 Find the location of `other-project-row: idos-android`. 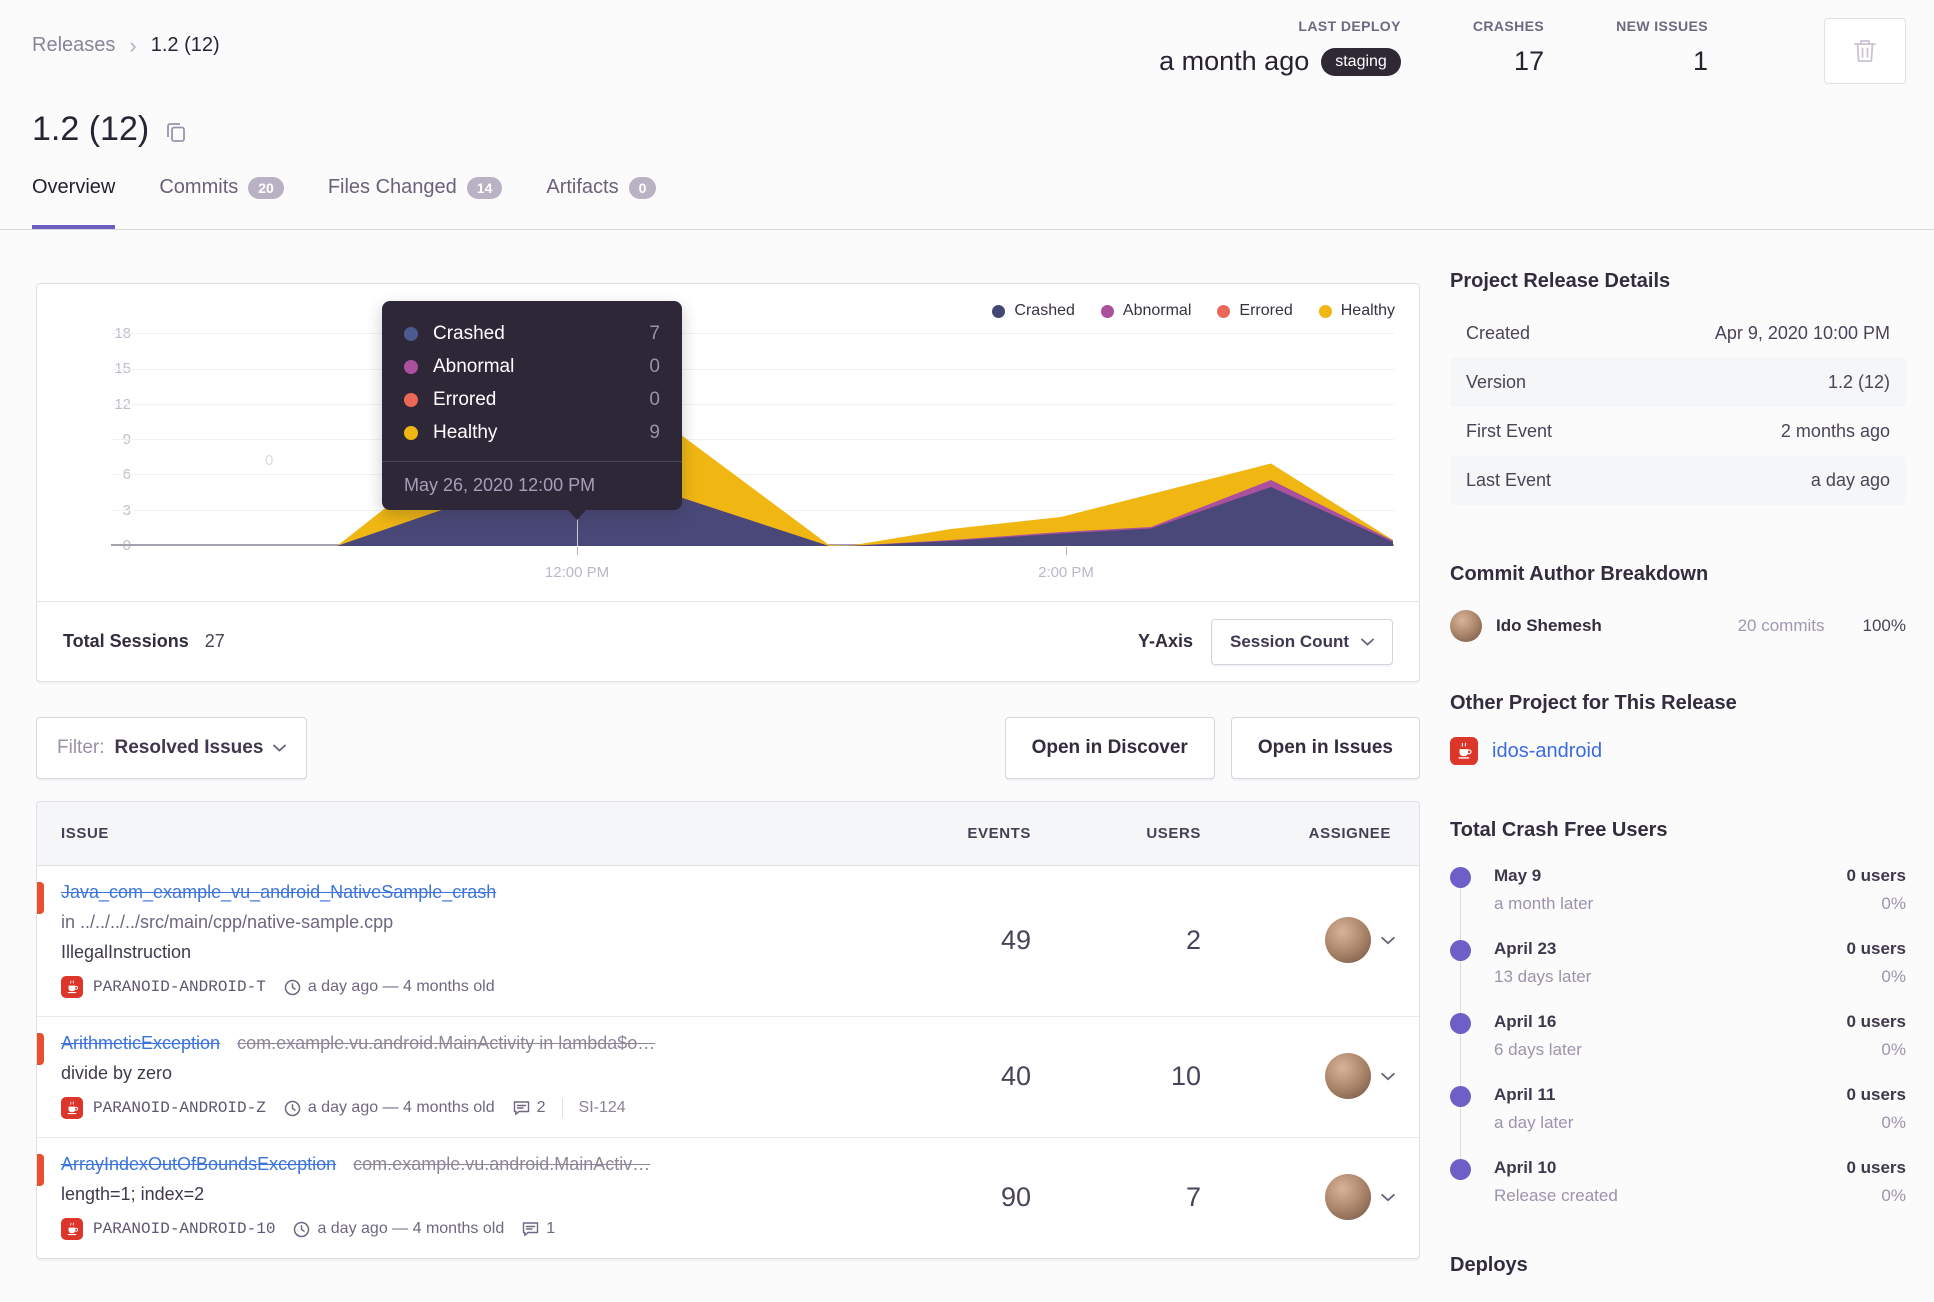

other-project-row: idos-android is located at coordinates (1678, 751).